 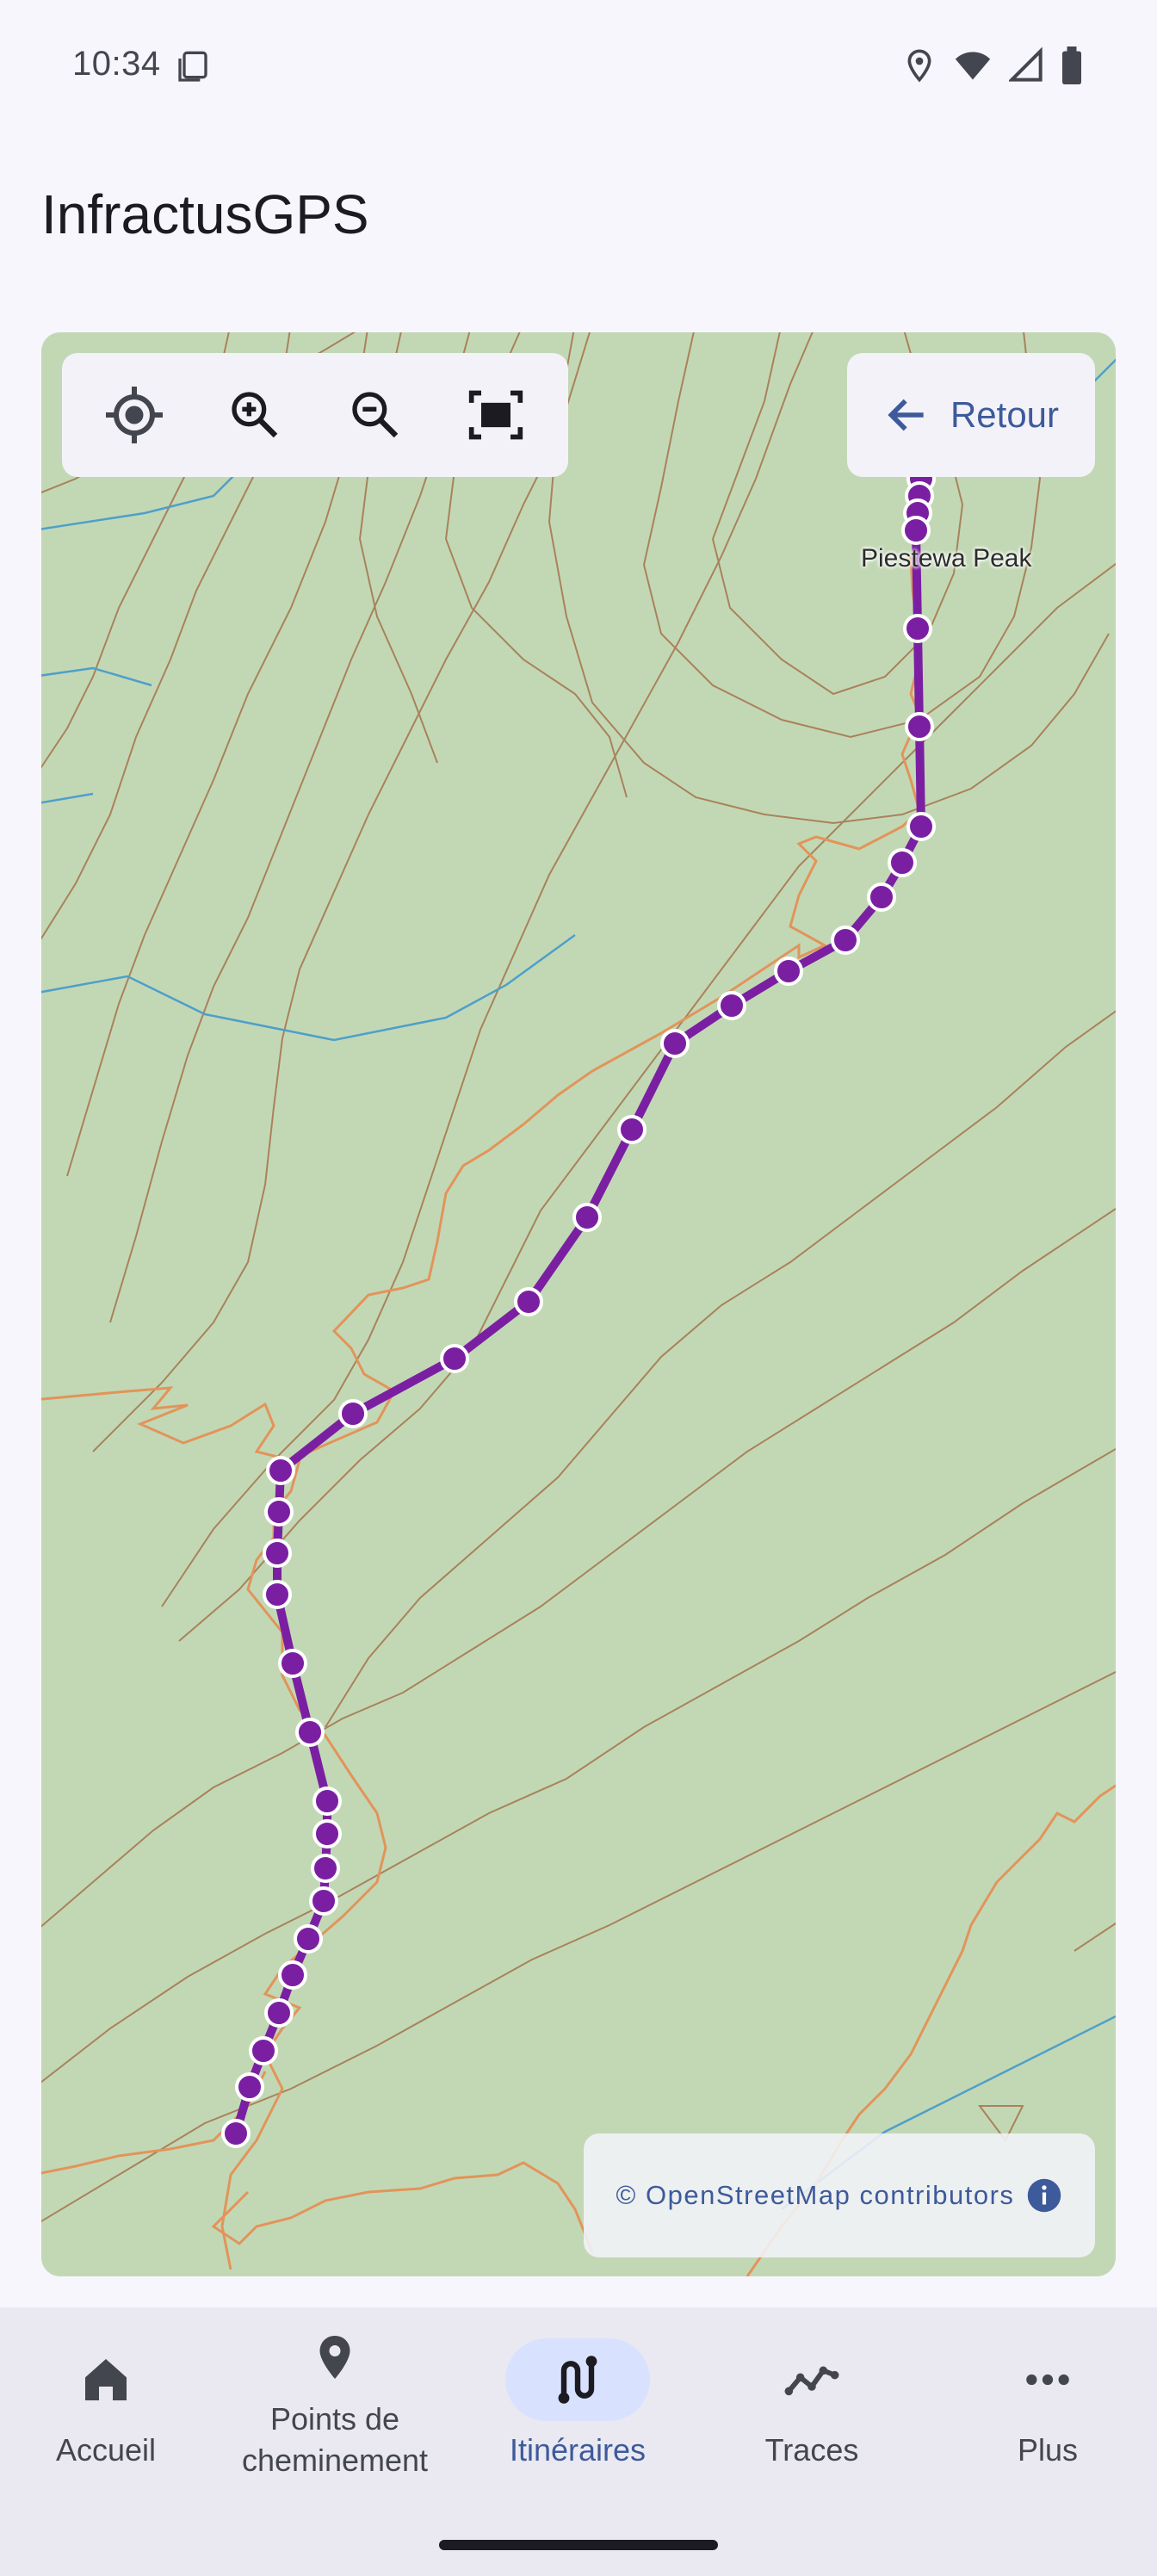 I want to click on battery-icon, so click(x=1071, y=65).